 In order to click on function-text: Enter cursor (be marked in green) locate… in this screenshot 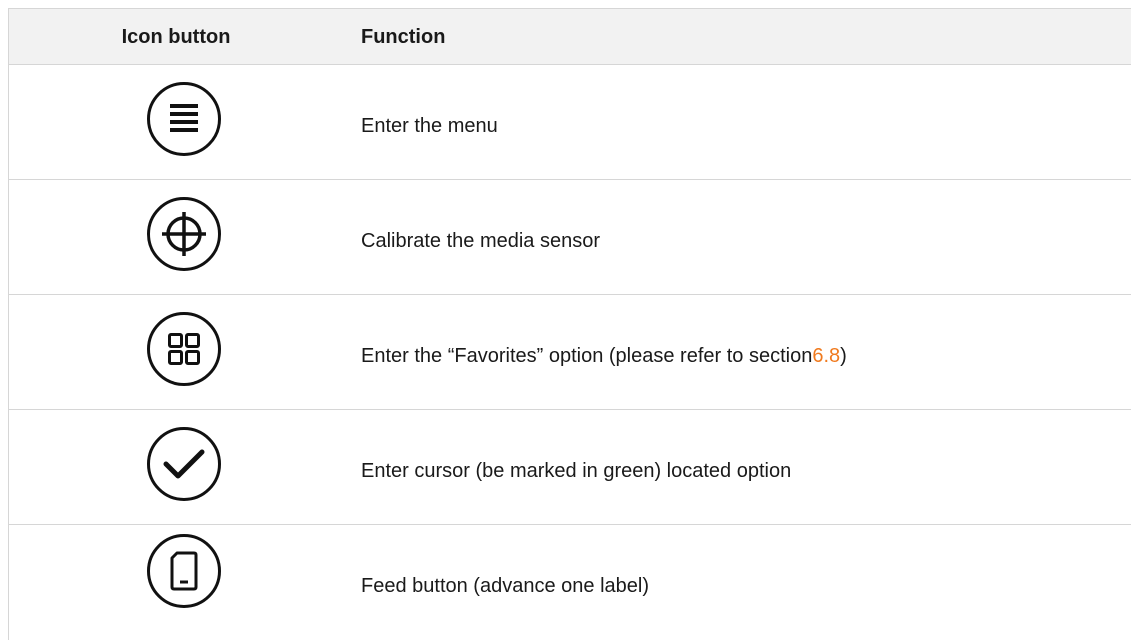, I will do `click(576, 470)`.